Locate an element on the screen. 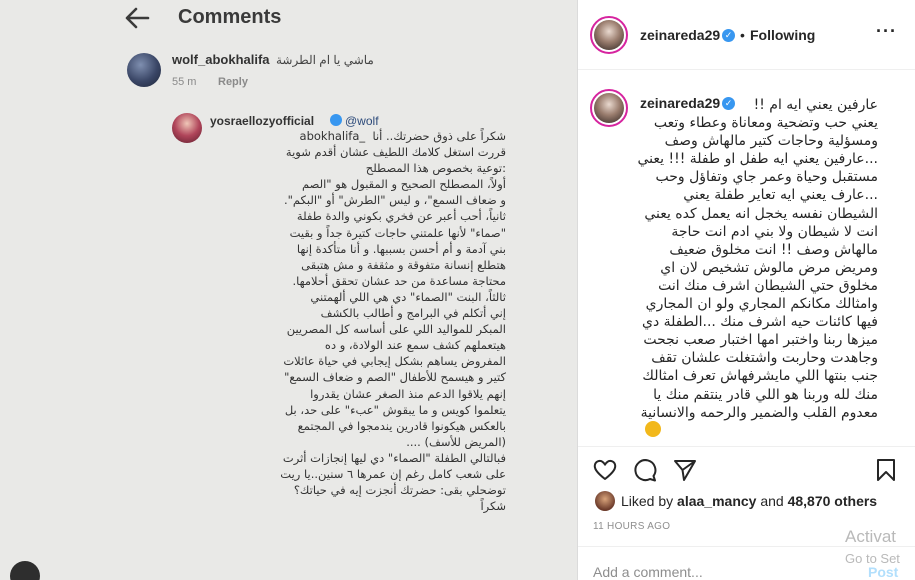 Image resolution: width=915 pixels, height=580 pixels. comment1-avatar is located at coordinates (144, 70).